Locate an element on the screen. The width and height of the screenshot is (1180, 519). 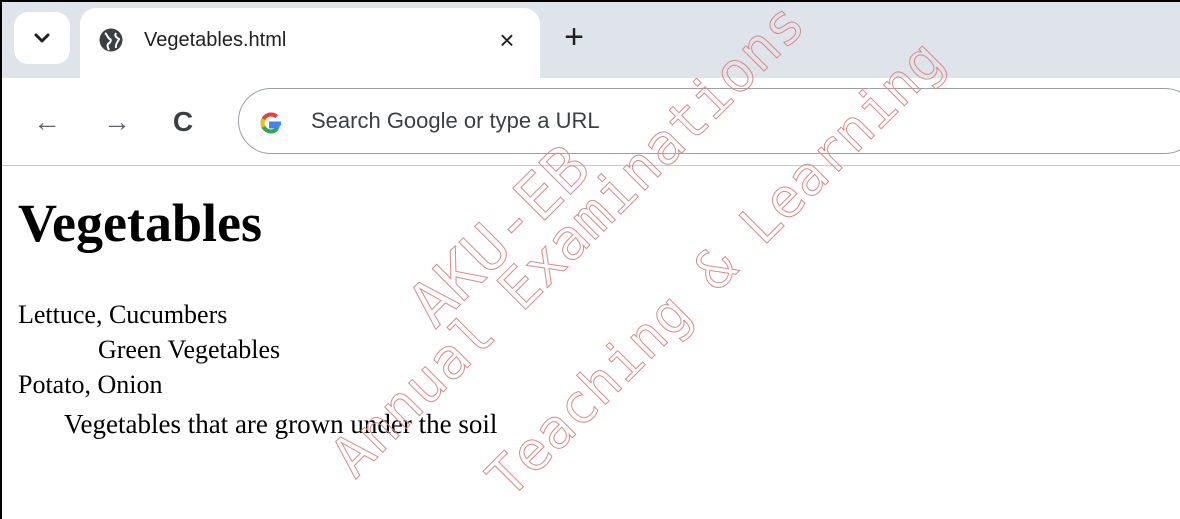
forward-button: → is located at coordinates (117, 123).